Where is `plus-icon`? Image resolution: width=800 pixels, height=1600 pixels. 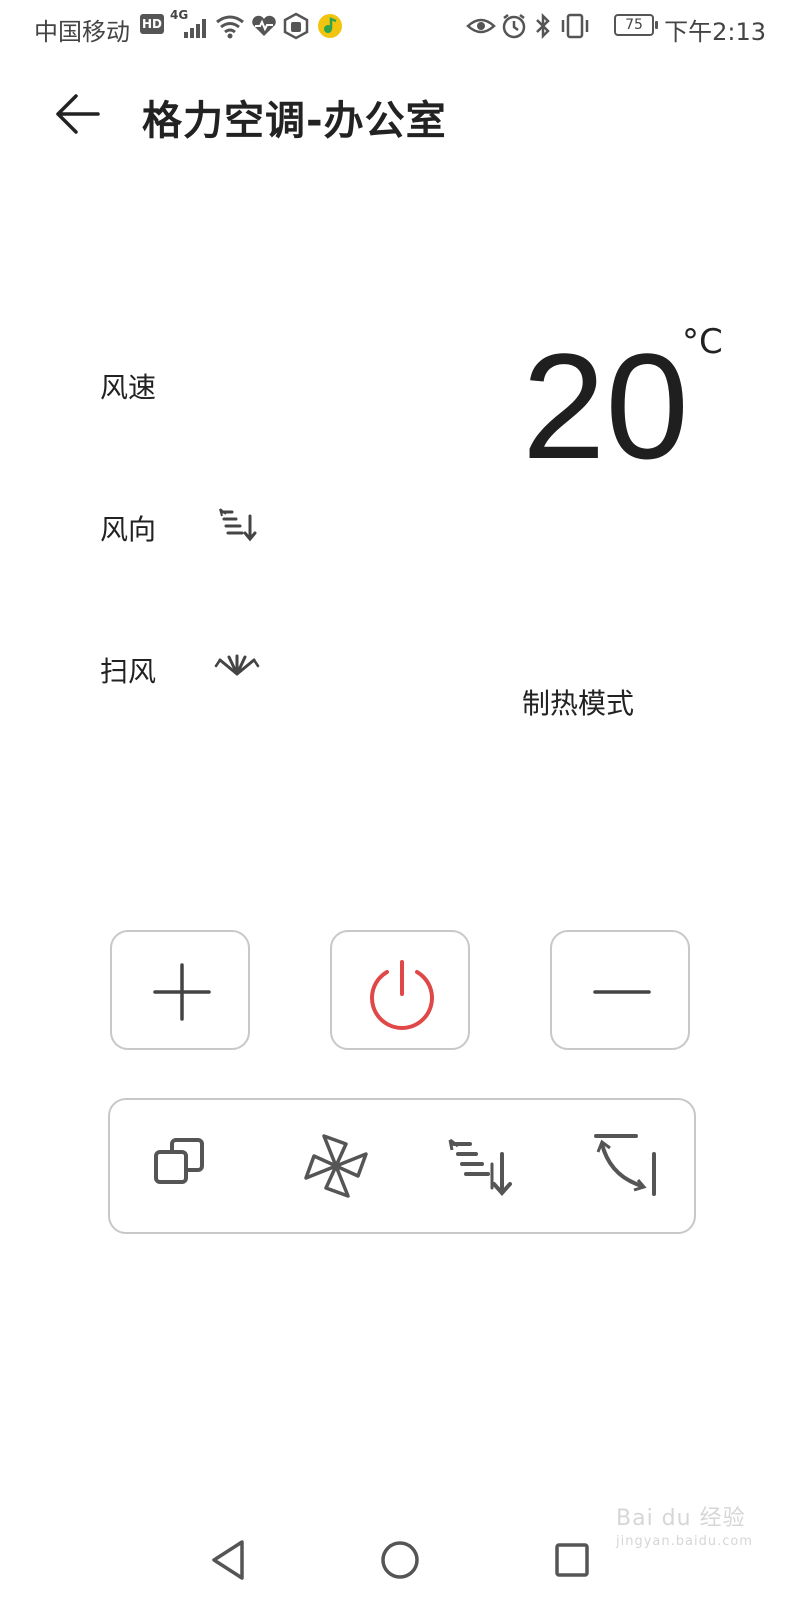 plus-icon is located at coordinates (182, 992).